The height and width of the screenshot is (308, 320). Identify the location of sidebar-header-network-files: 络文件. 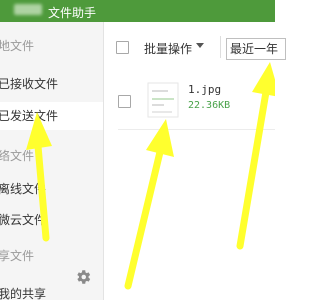
(17, 156).